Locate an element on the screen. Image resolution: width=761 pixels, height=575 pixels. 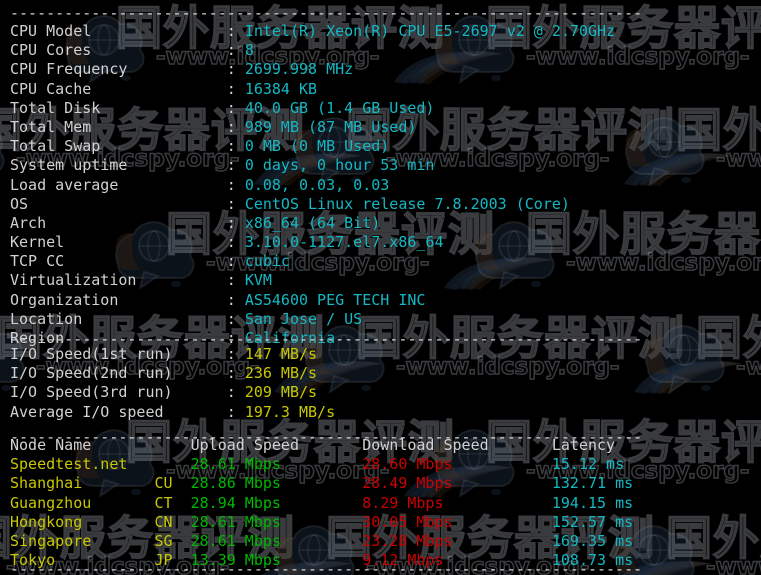
header-latency: Latency is located at coordinates (583, 445).